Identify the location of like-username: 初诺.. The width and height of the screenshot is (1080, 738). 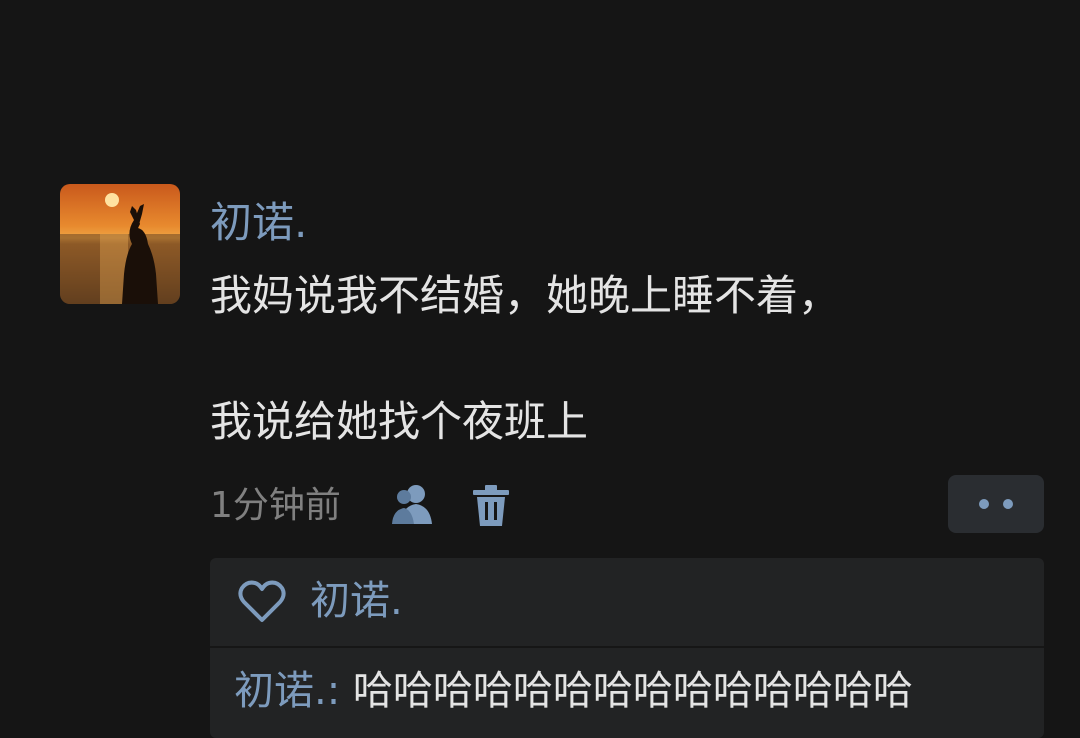
(356, 601).